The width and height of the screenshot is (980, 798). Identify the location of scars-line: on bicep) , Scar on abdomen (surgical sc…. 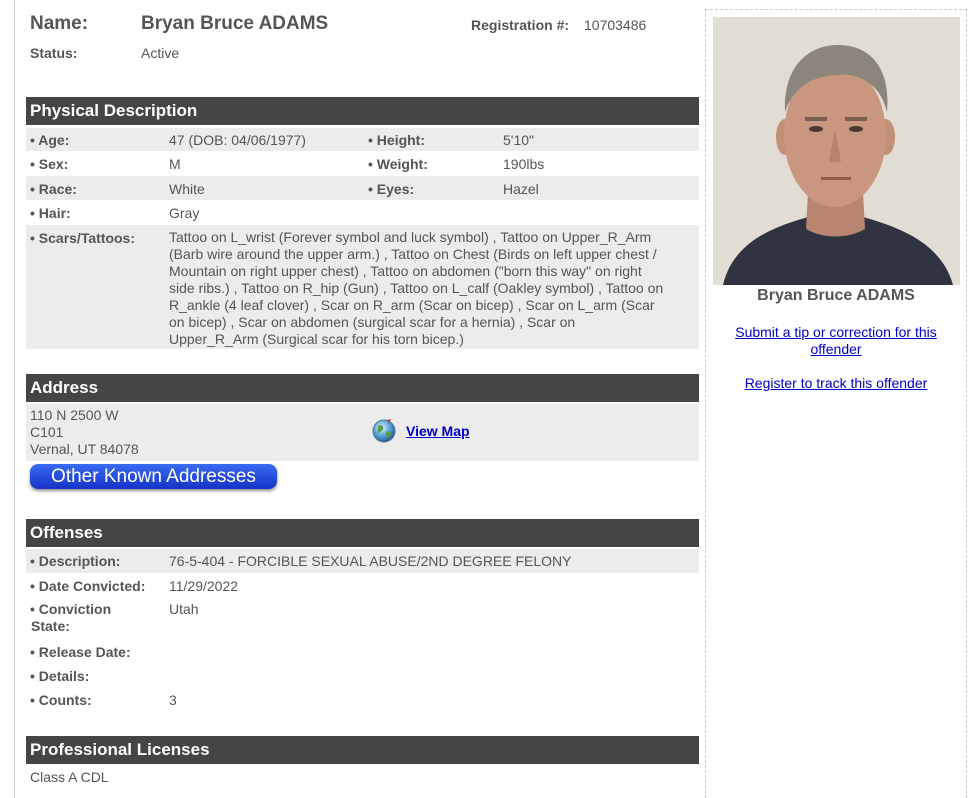
(372, 322).